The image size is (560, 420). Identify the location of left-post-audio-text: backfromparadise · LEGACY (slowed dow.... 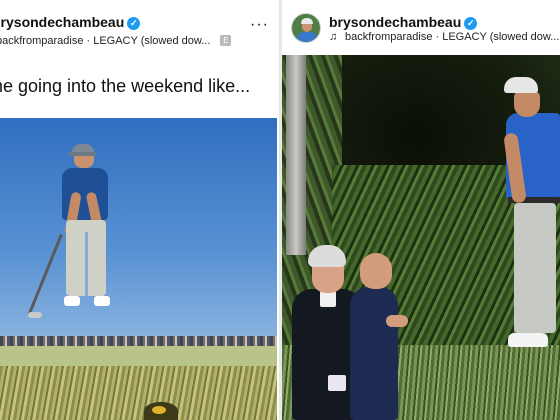
(105, 41).